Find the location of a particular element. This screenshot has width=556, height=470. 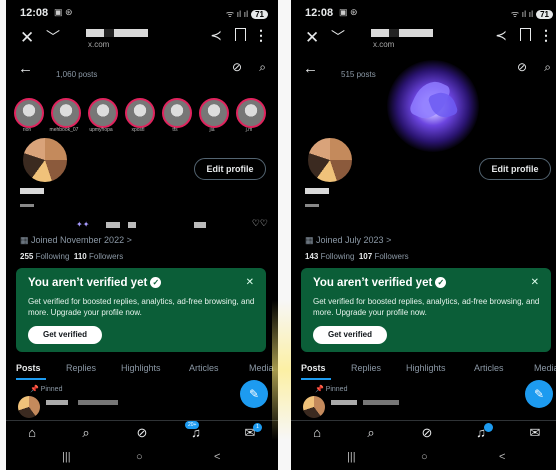

active-tab-indicator is located at coordinates (316, 379).